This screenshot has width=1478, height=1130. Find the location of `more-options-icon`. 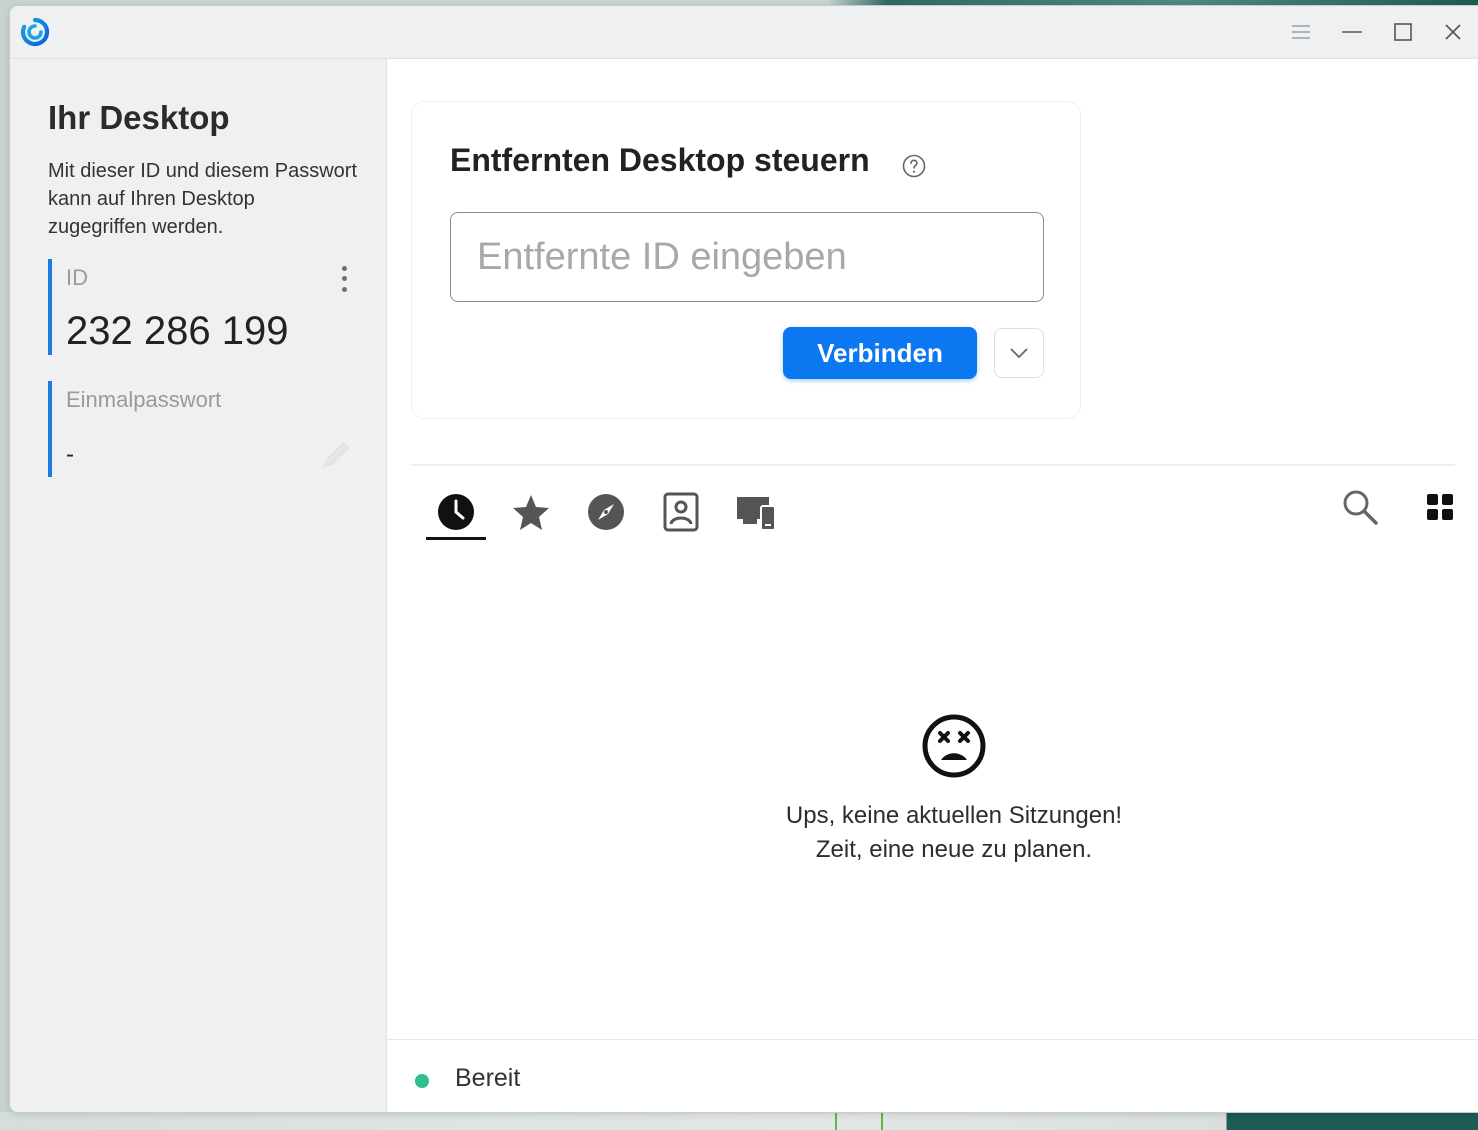

more-options-icon is located at coordinates (344, 279).